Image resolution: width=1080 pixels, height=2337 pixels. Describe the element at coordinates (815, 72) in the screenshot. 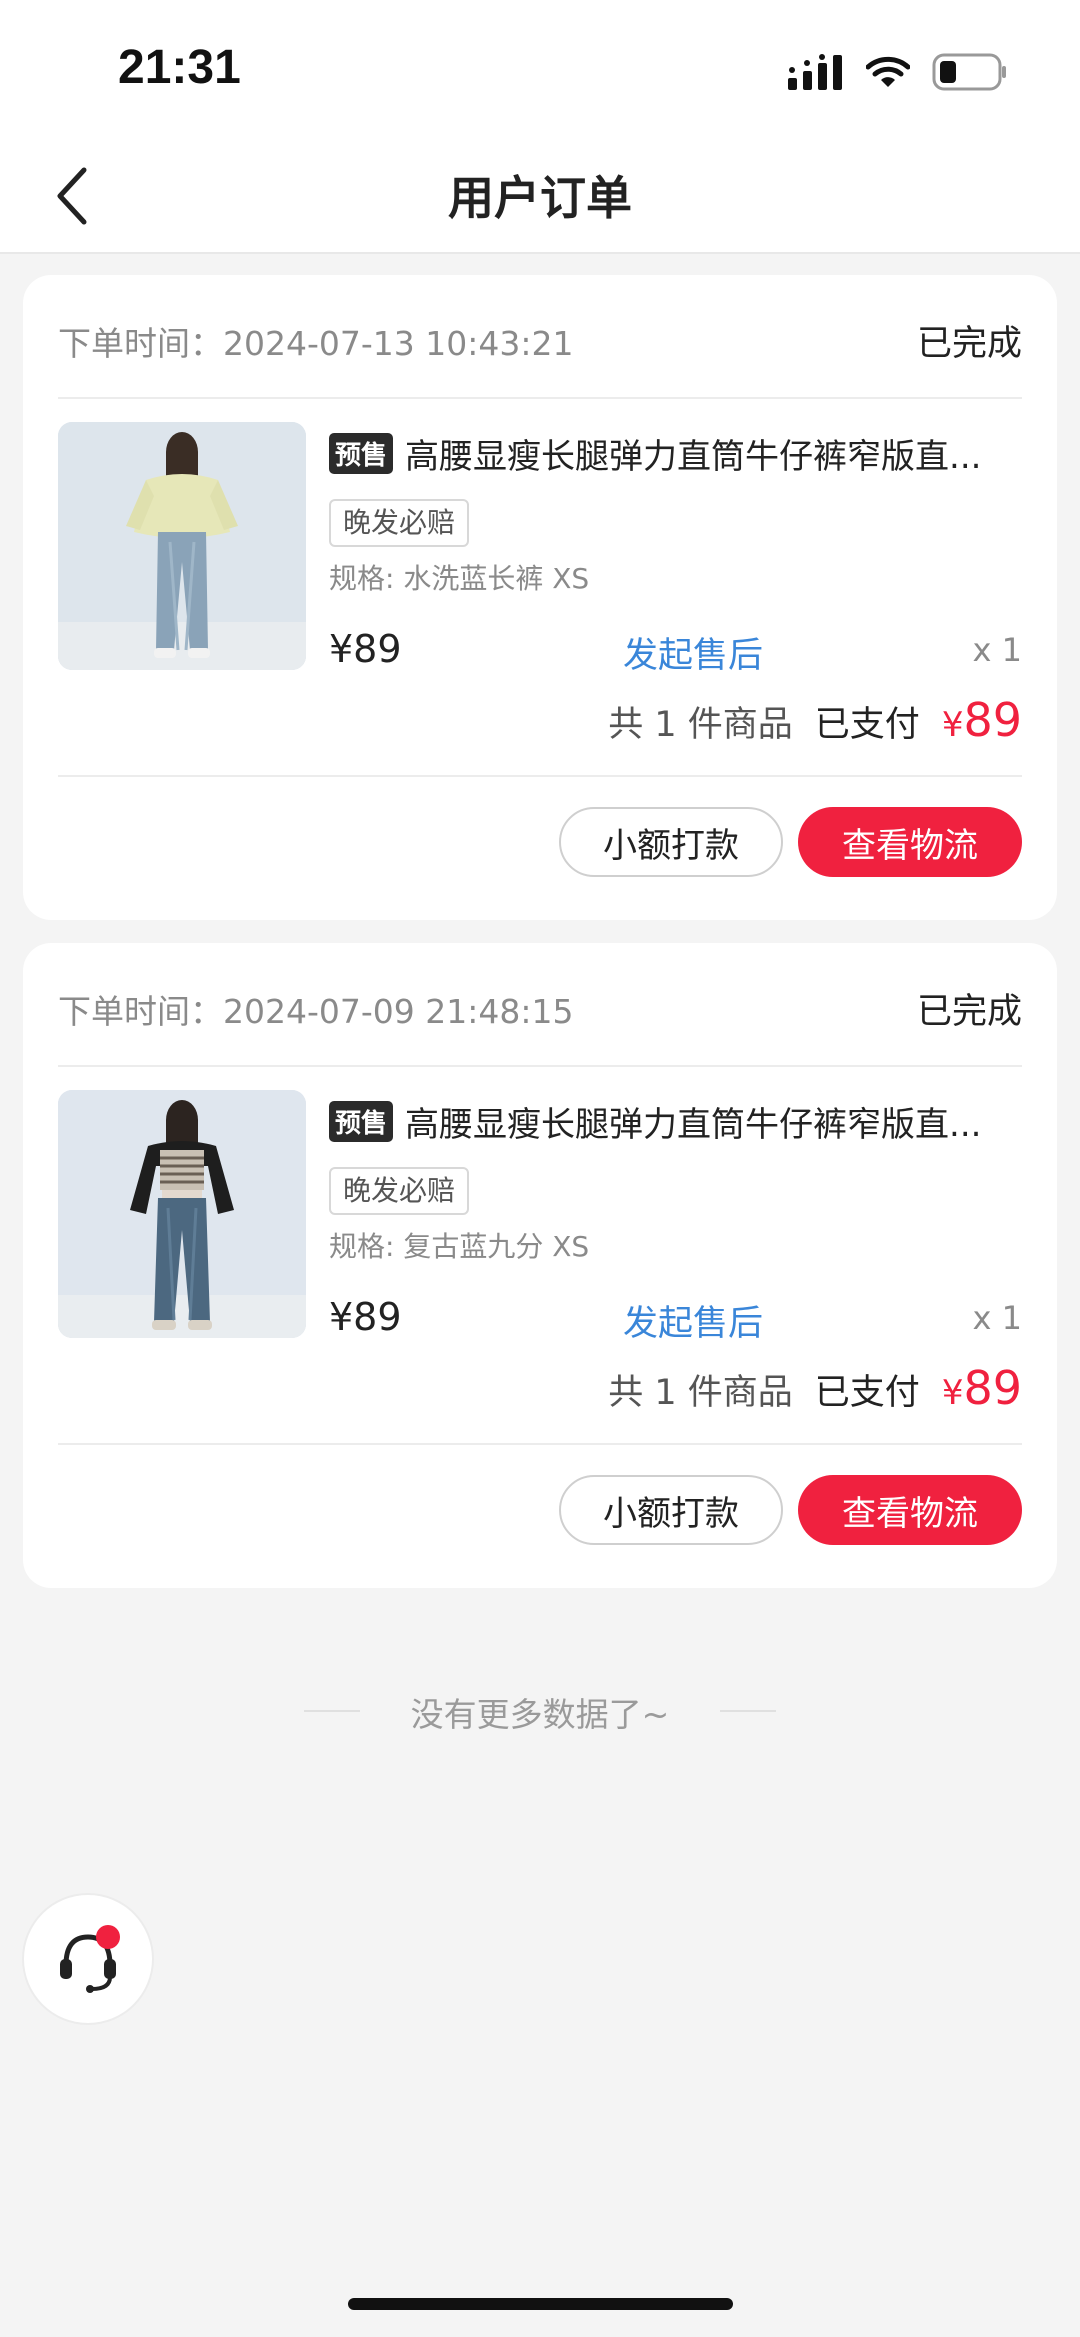

I see `signal-icon` at that location.